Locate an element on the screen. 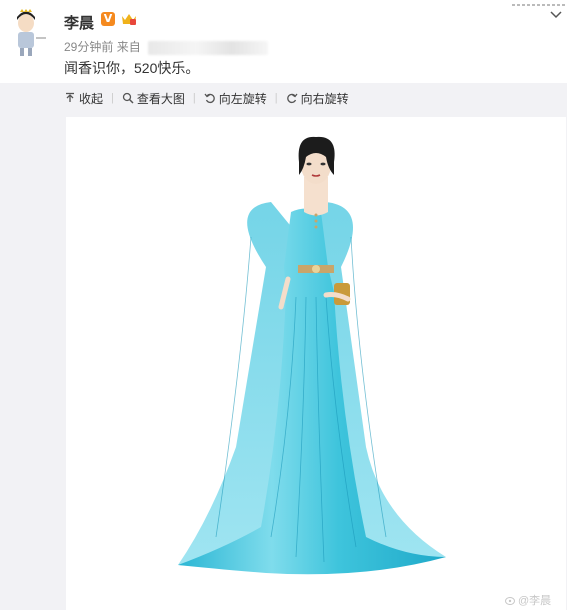 Image resolution: width=567 pixels, height=615 pixels. crown-badge-icon is located at coordinates (129, 19).